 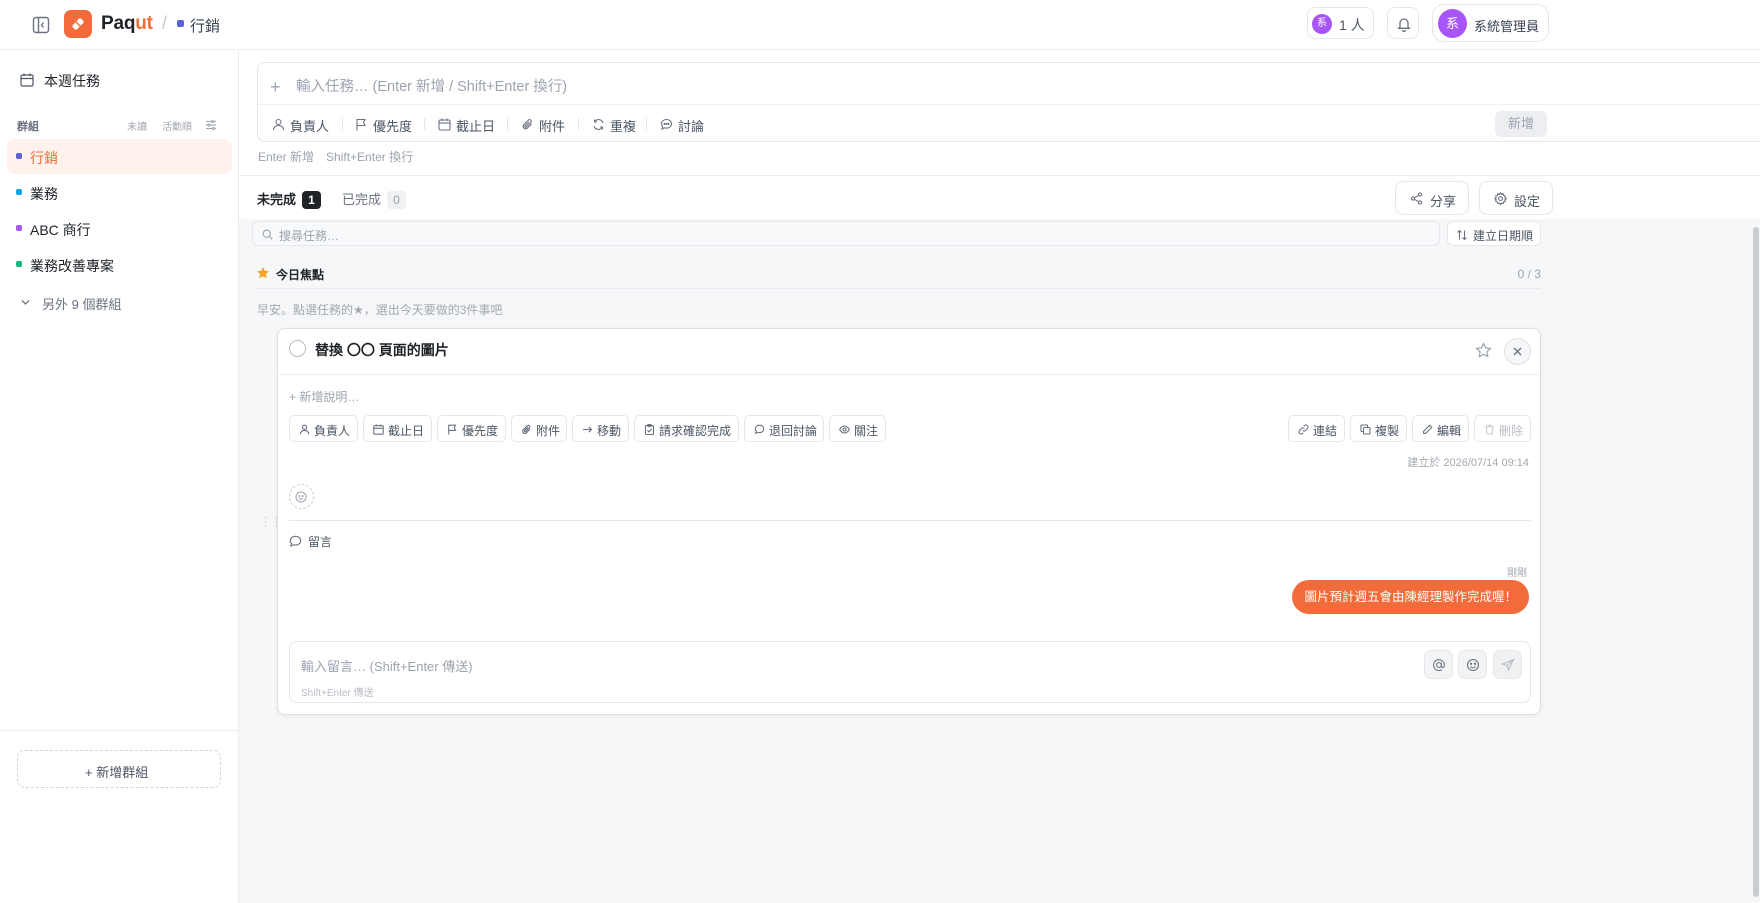 What do you see at coordinates (471, 428) in the screenshot?
I see `task-priority-button: 優先度` at bounding box center [471, 428].